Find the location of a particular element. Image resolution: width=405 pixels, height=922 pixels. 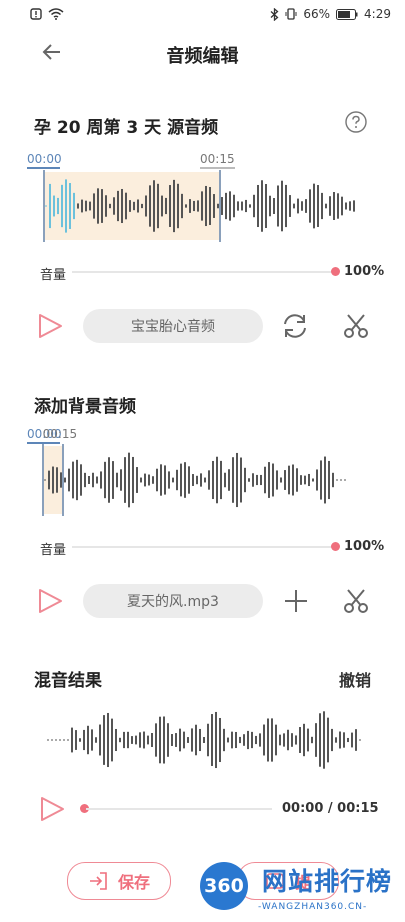

save-label: 保存 is located at coordinates (133, 882).